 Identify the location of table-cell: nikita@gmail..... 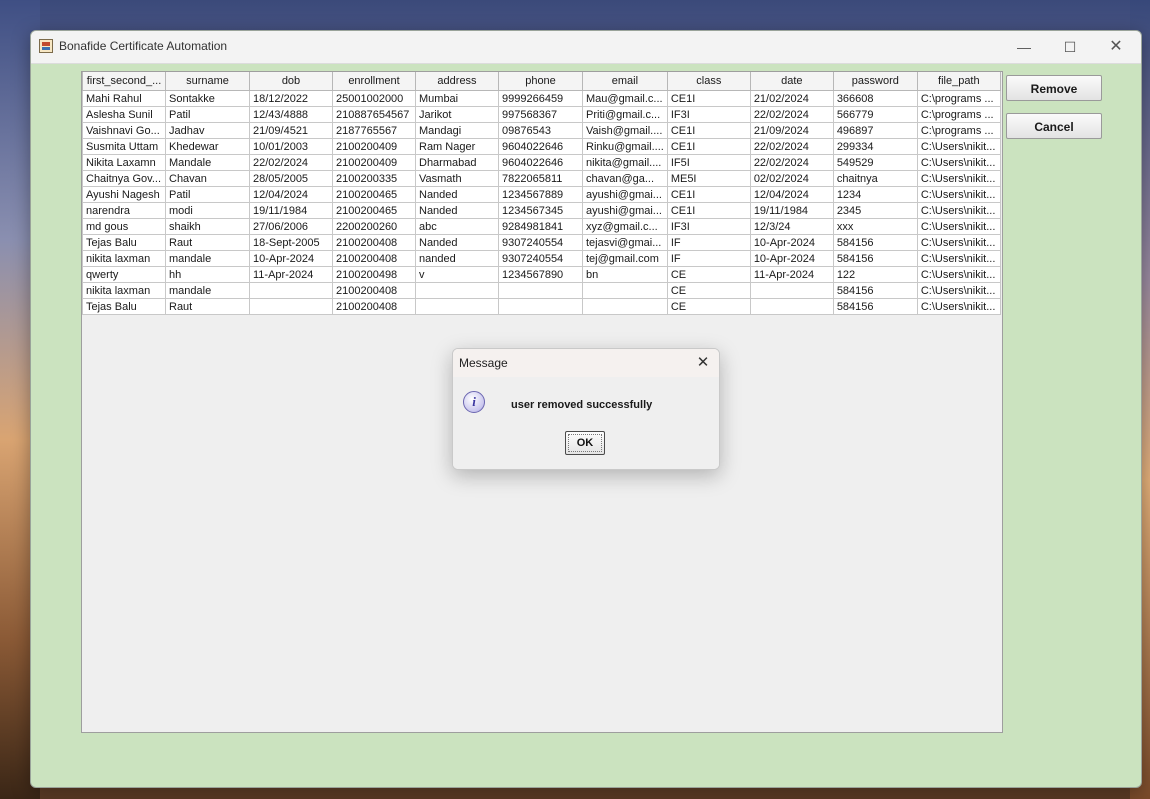
(625, 162).